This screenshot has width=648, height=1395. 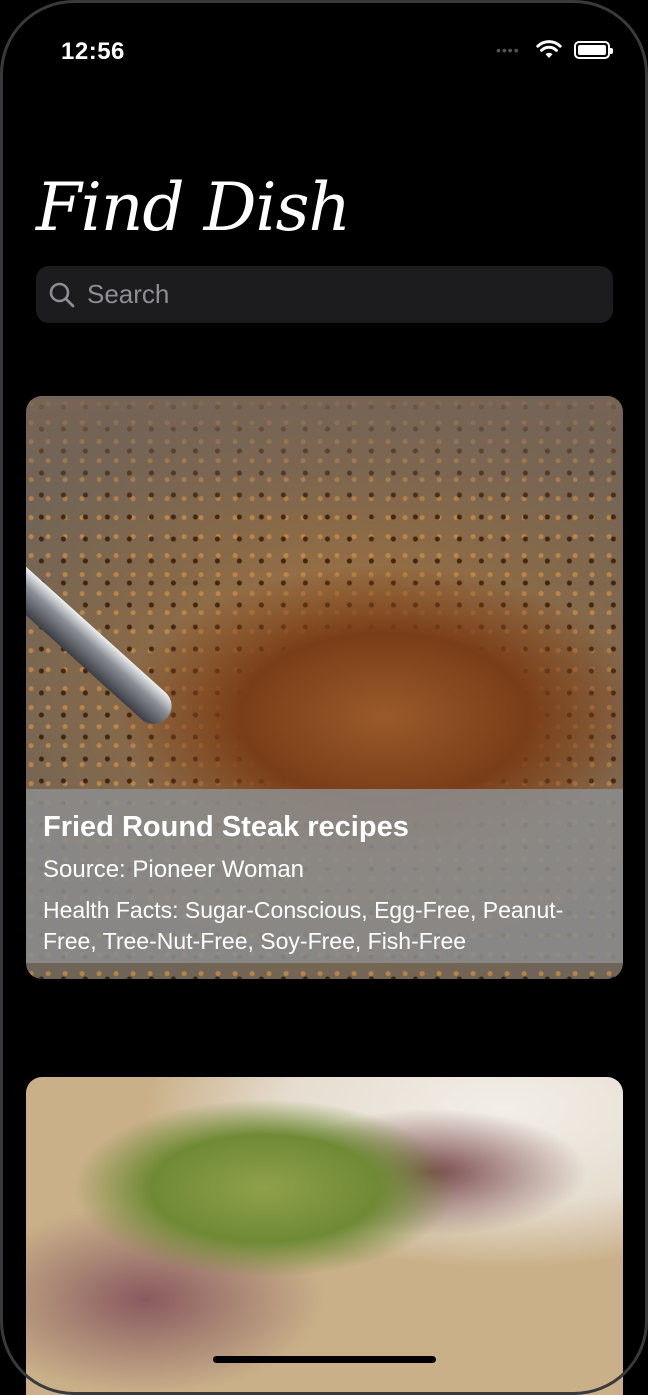 What do you see at coordinates (593, 50) in the screenshot?
I see `battery-icon` at bounding box center [593, 50].